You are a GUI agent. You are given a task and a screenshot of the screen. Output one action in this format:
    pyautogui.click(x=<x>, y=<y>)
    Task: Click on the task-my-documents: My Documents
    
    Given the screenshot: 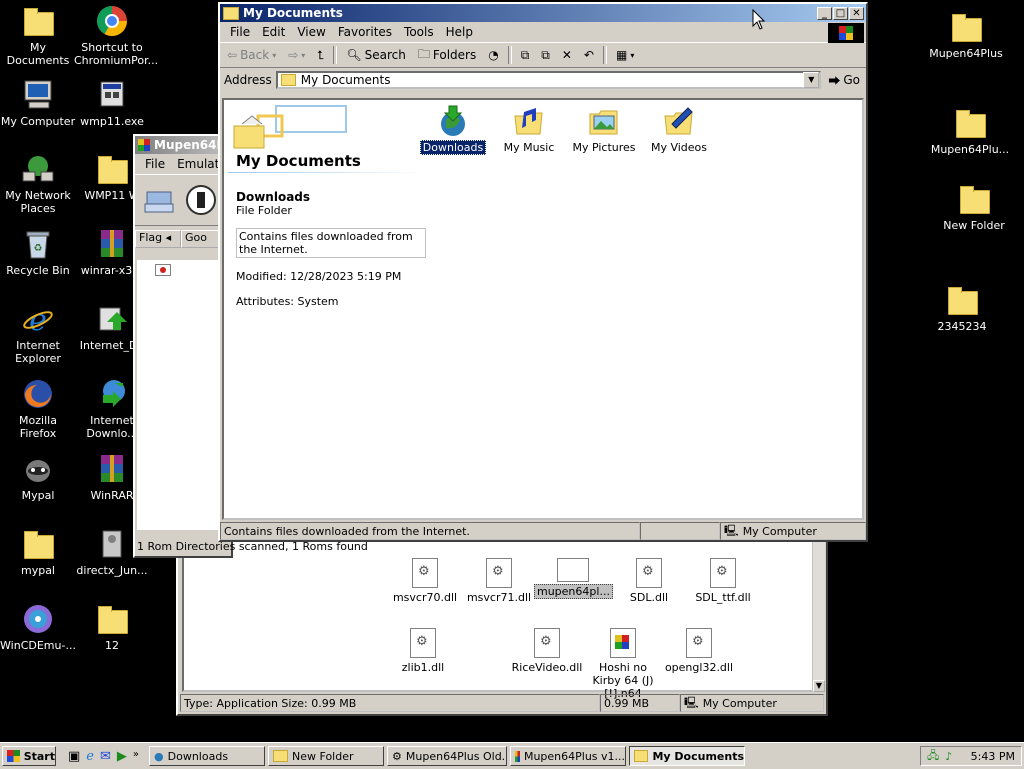 What is the action you would take?
    pyautogui.click(x=687, y=756)
    